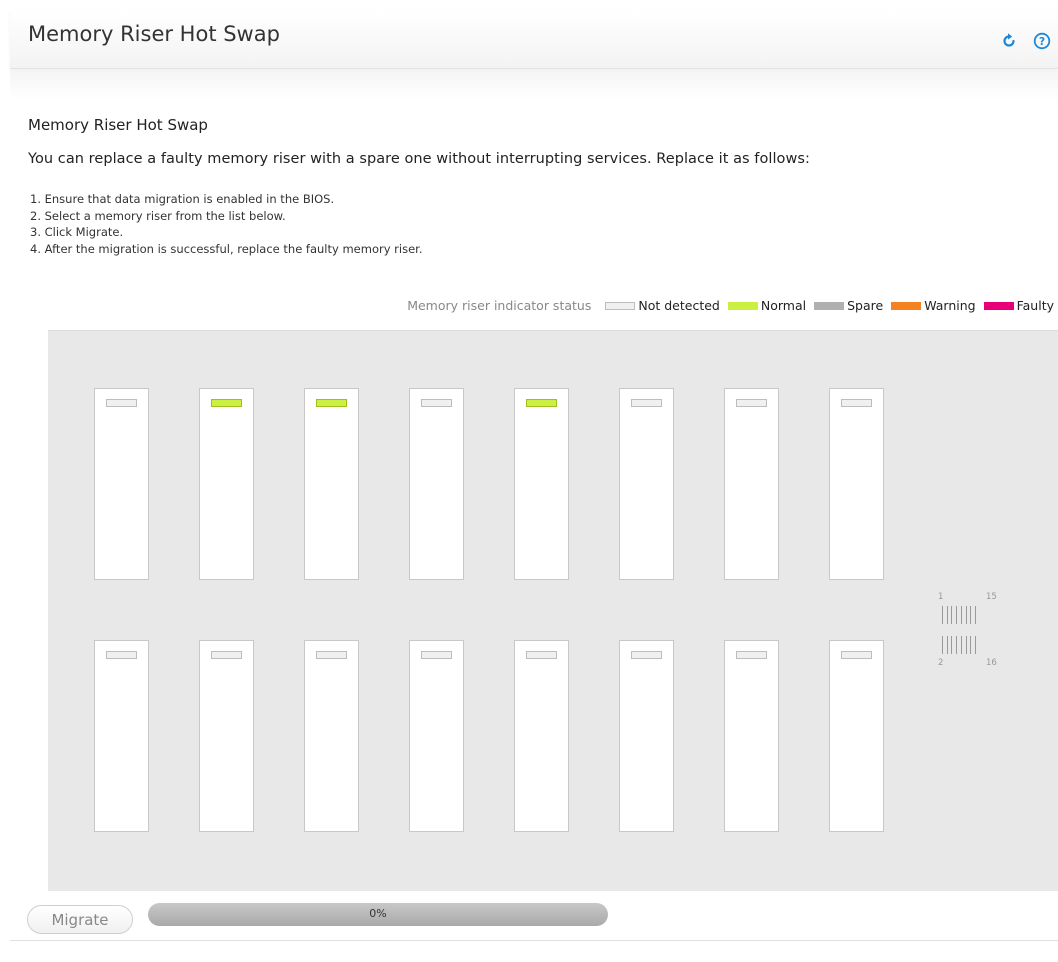 The width and height of the screenshot is (1058, 962). I want to click on legend-item-warning: Warning, so click(933, 305).